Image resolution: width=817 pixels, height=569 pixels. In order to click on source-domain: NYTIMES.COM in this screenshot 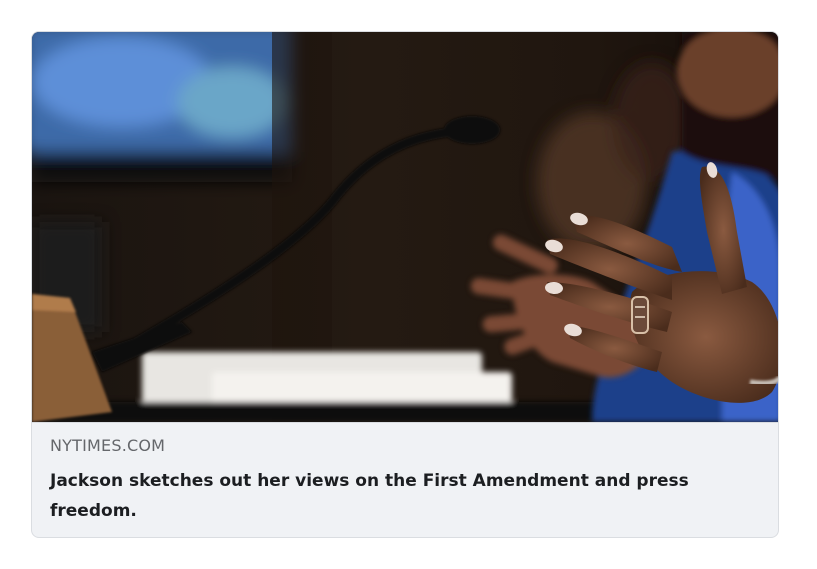, I will do `click(108, 445)`.